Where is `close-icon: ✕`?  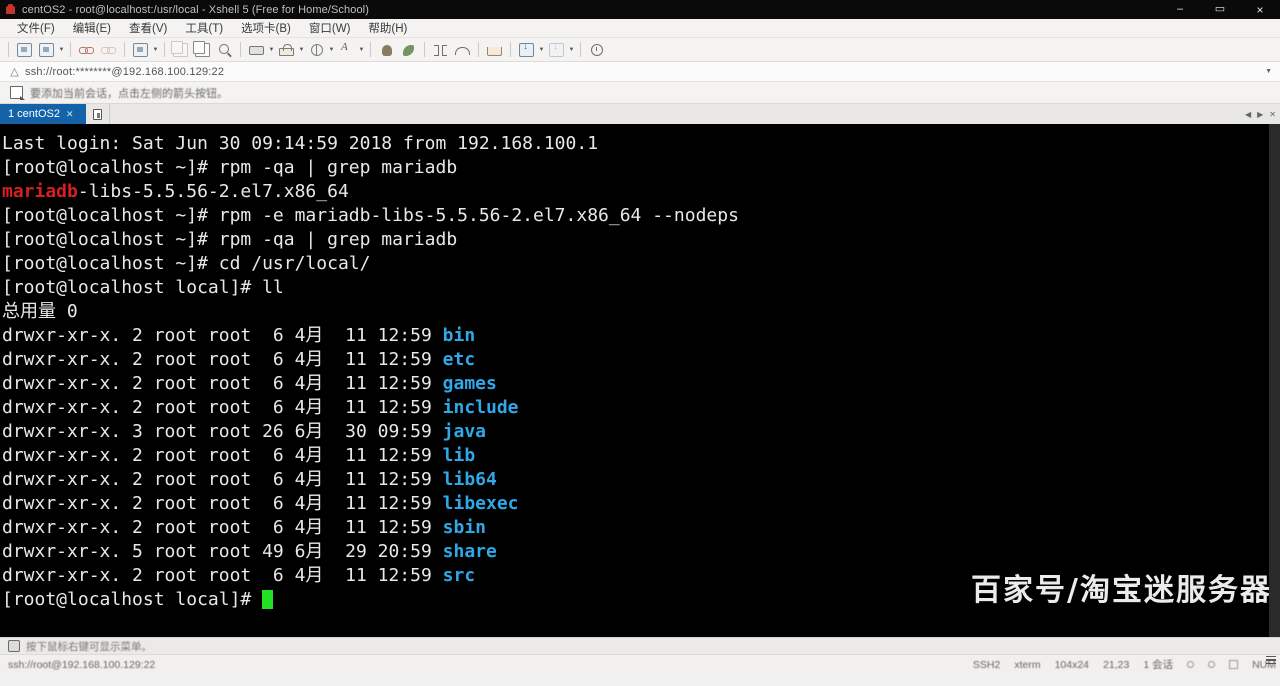
close-icon: ✕ is located at coordinates (70, 114).